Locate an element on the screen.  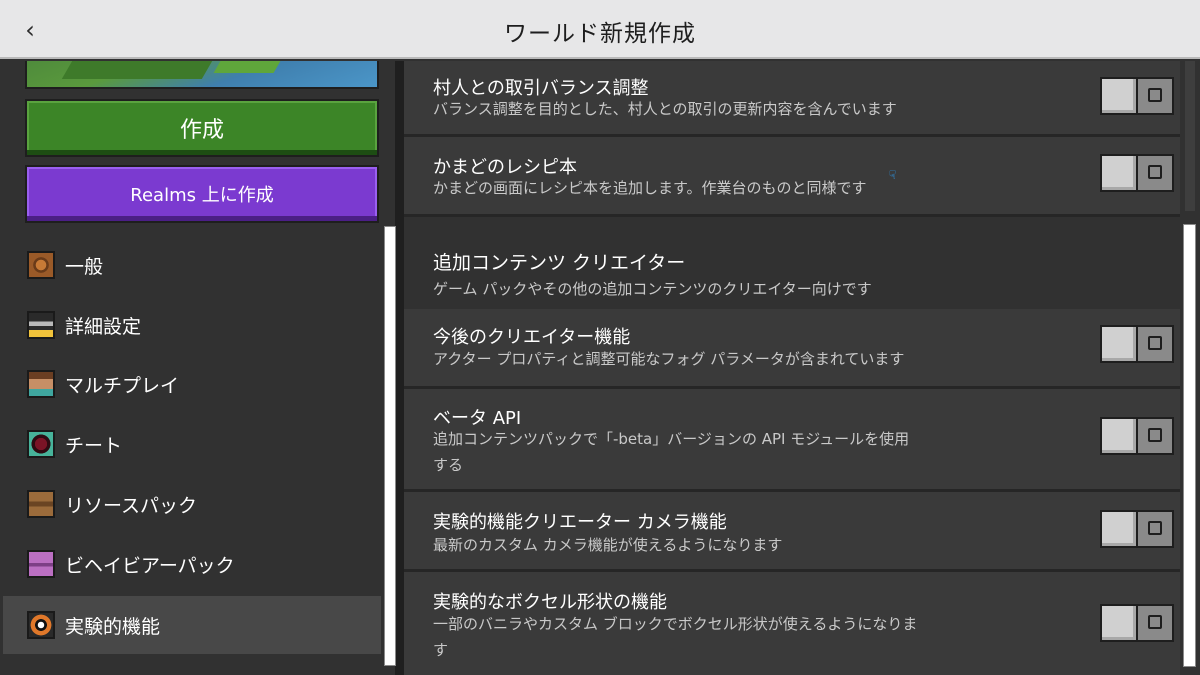
sidebar-item-general: 一般 is located at coordinates (192, 265).